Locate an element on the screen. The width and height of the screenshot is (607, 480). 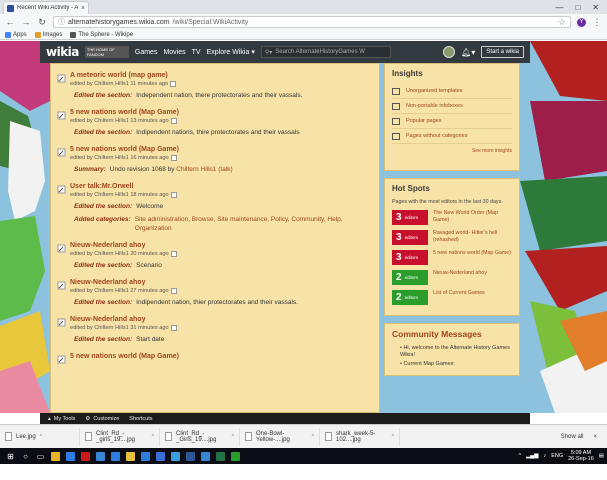
edit-pencil-icon is located at coordinates (61, 189).